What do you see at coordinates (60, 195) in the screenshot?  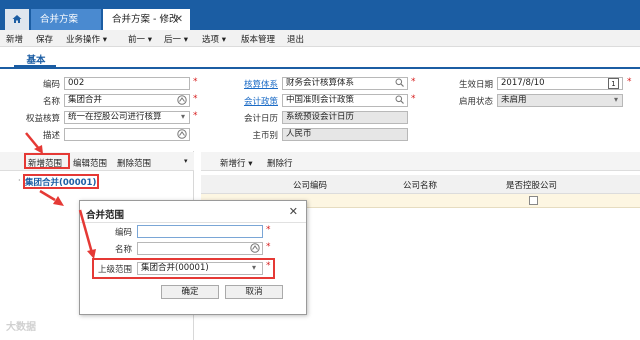 I see `annotation-arrows` at bounding box center [60, 195].